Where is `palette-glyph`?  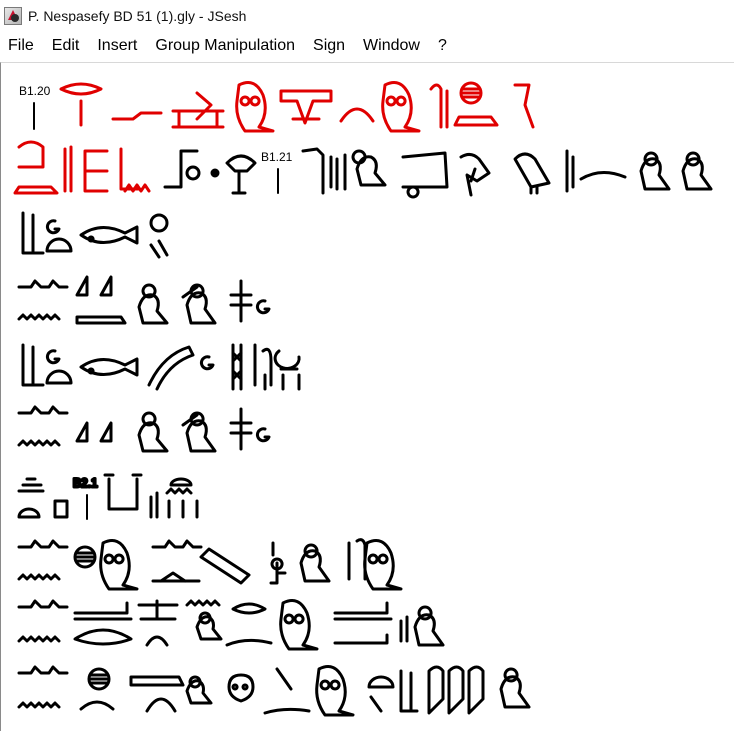 palette-glyph is located at coordinates (225, 566).